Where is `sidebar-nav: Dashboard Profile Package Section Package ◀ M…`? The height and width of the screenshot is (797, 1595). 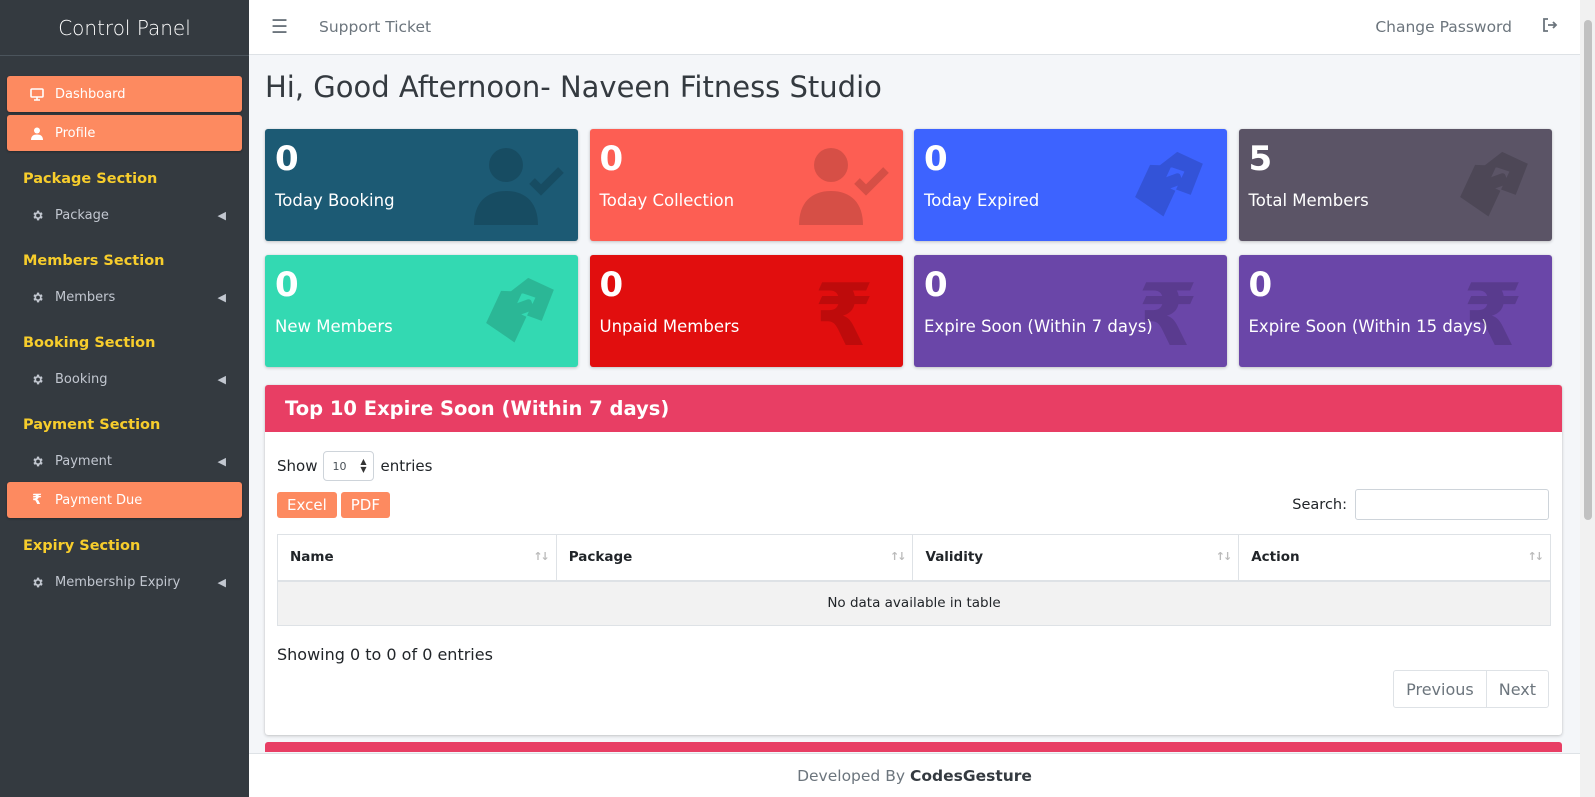 sidebar-nav: Dashboard Profile Package Section Package ◀ M… is located at coordinates (124, 328).